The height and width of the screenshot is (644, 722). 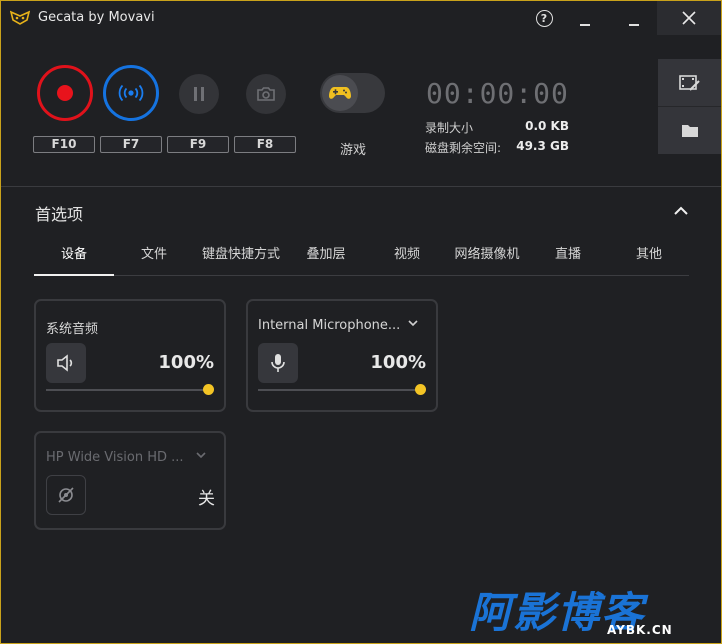 I want to click on microphone-mute-button, so click(x=278, y=363).